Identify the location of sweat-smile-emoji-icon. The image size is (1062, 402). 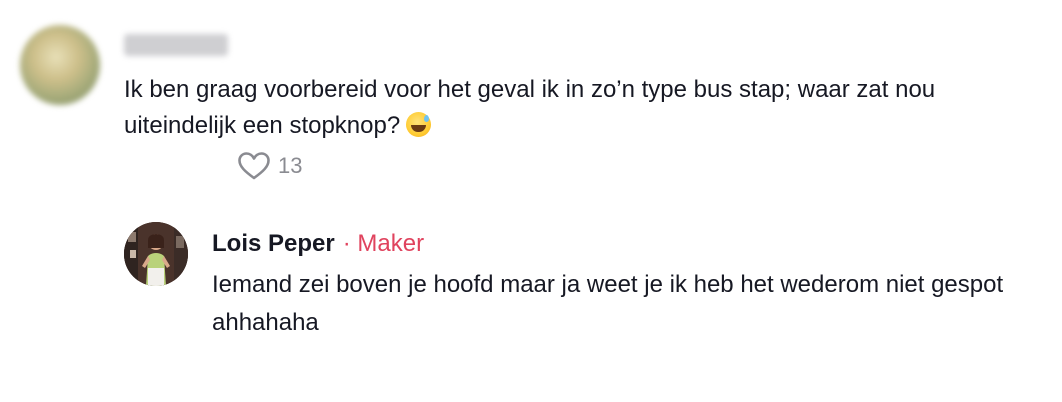
(419, 124).